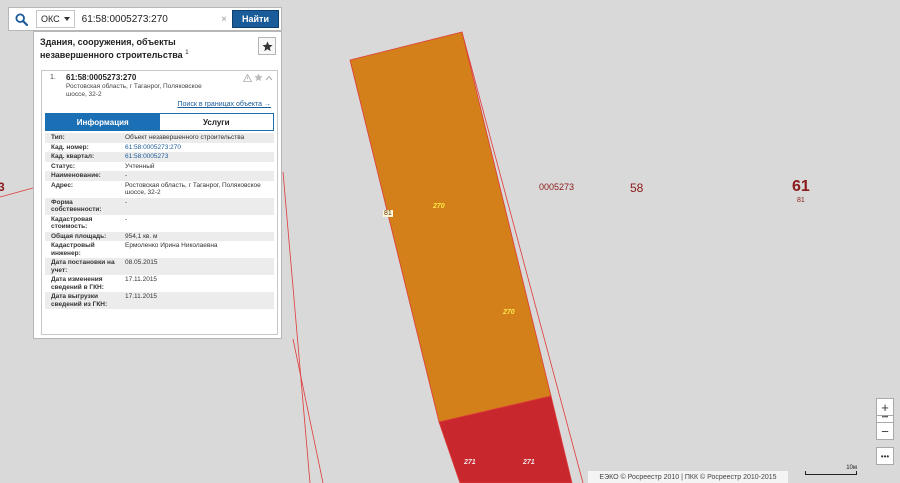  I want to click on search-input, so click(148, 19).